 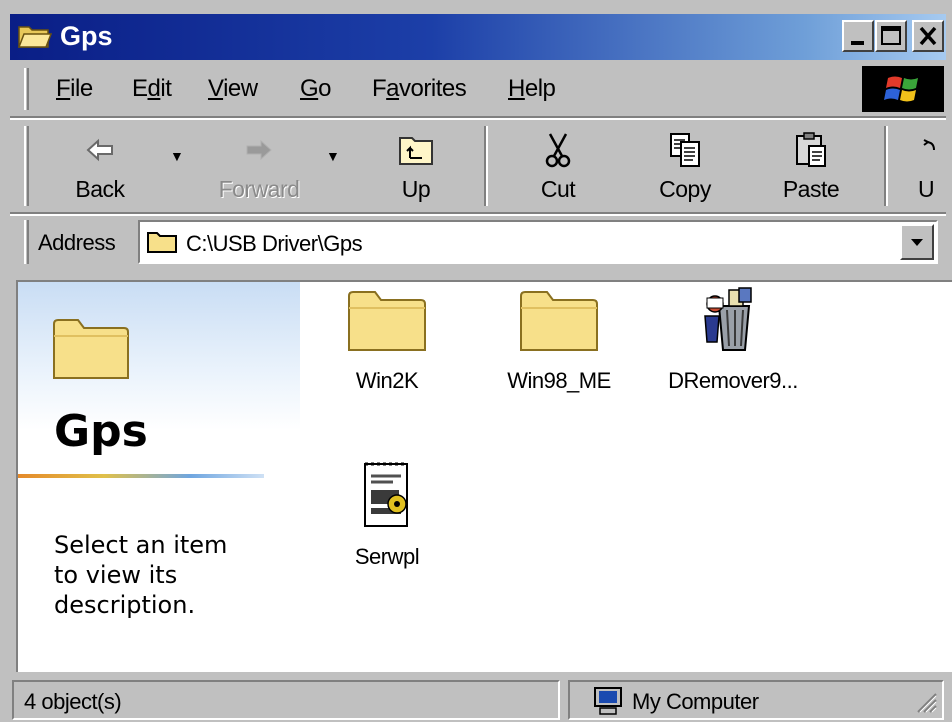 What do you see at coordinates (558, 189) in the screenshot?
I see `cut-label: Cut` at bounding box center [558, 189].